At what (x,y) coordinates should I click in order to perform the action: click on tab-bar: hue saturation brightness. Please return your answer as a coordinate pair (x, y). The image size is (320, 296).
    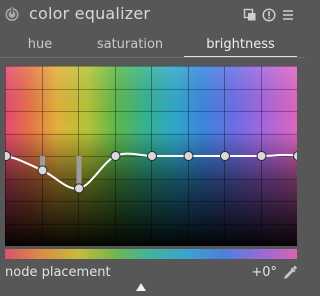
    Looking at the image, I should click on (152, 46).